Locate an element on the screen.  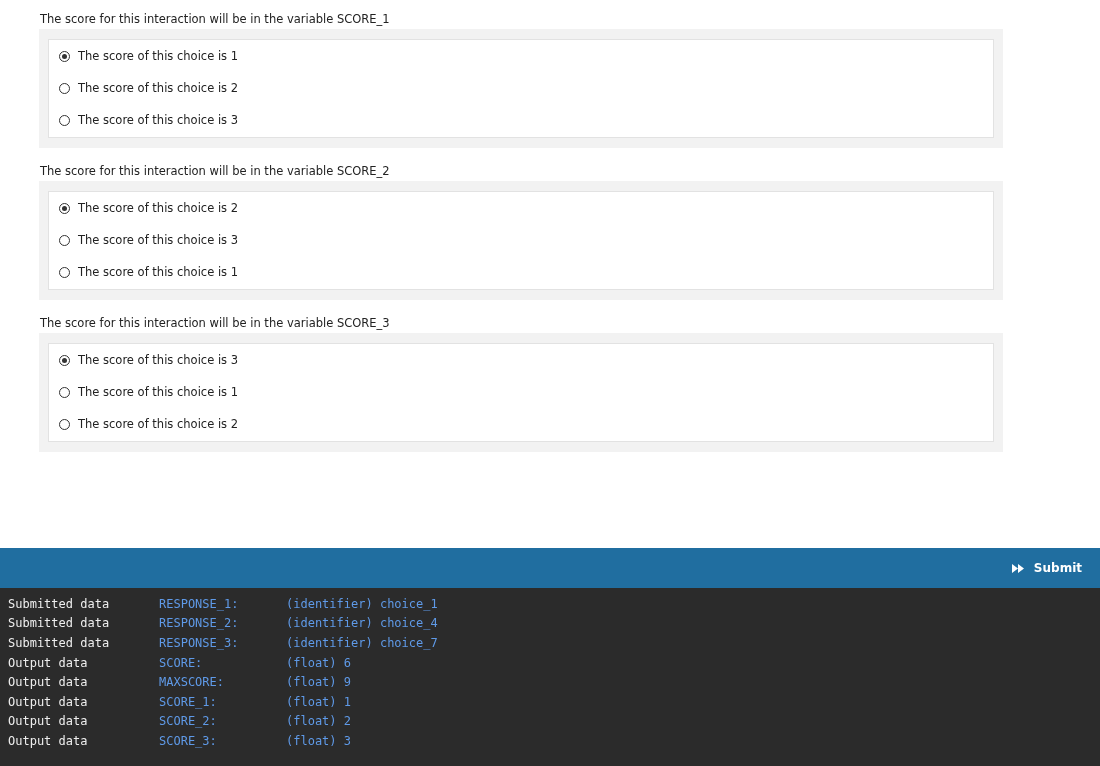
variable-value: (identifier) choice_1 is located at coordinates (362, 603).